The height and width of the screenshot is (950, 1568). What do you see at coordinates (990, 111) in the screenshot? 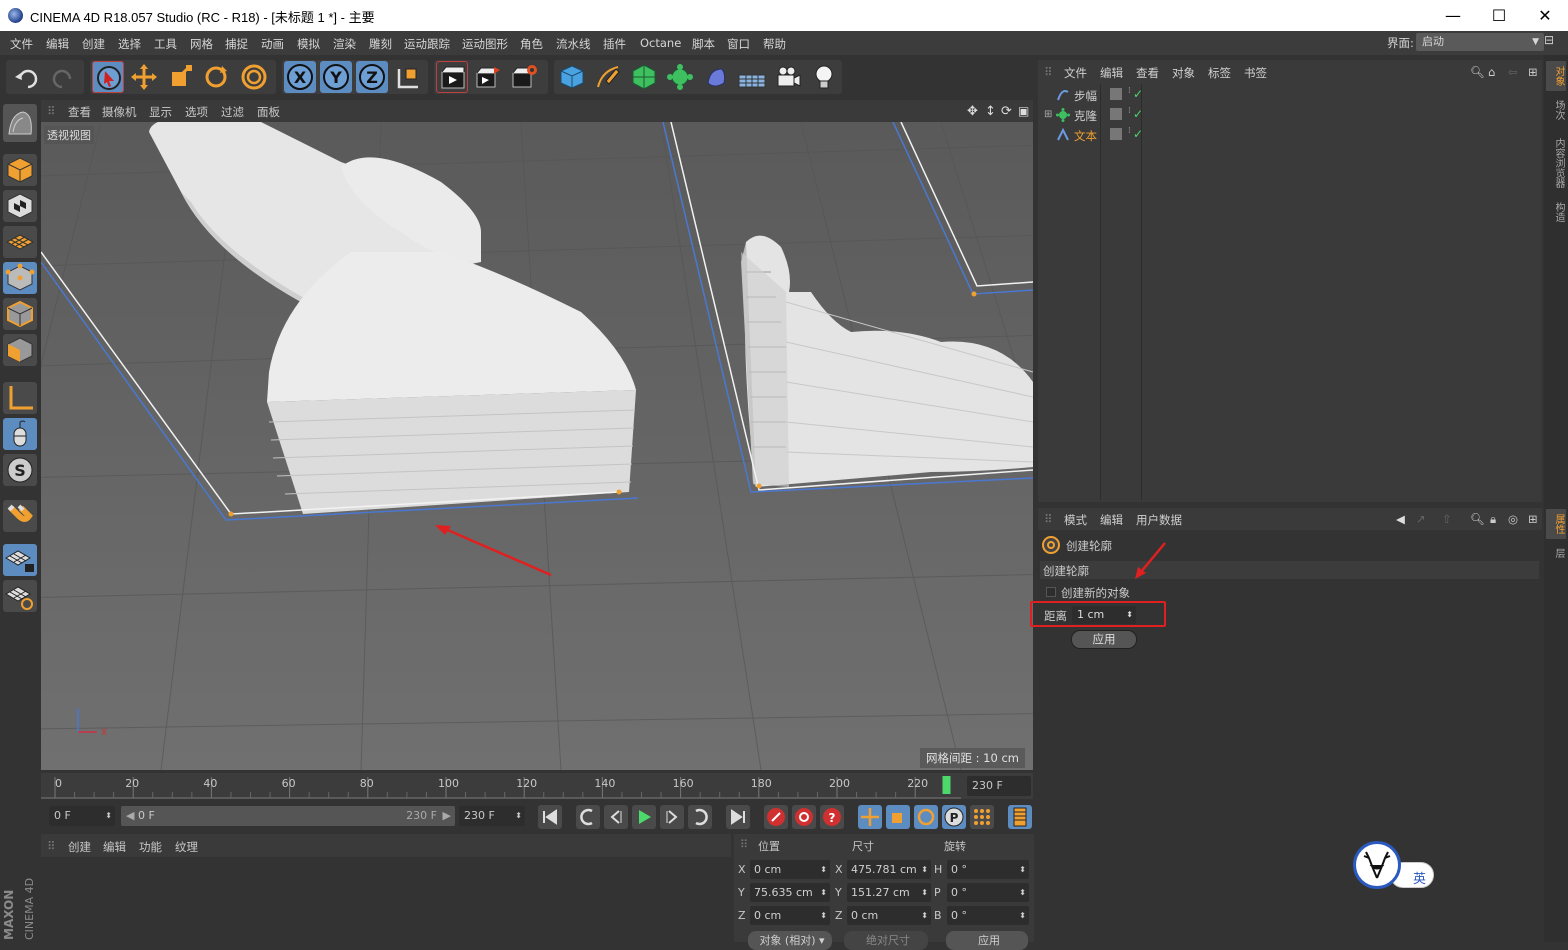
I see `vp-zoom-icon: ↕` at bounding box center [990, 111].